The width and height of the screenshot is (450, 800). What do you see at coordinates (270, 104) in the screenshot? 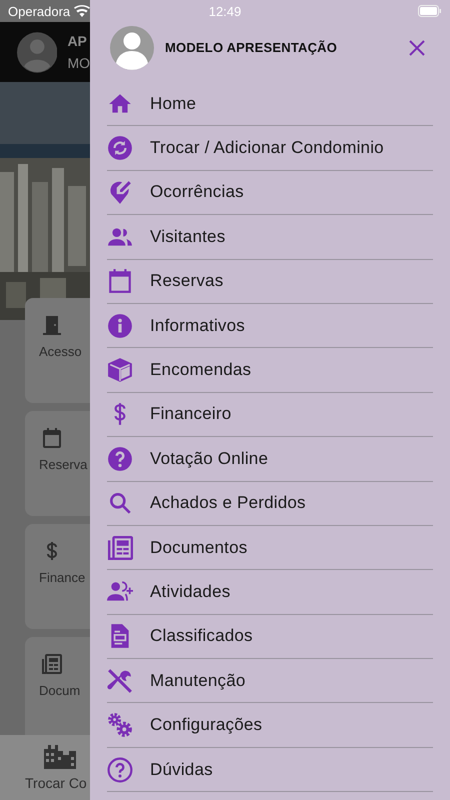
I see `menu-item: Home` at bounding box center [270, 104].